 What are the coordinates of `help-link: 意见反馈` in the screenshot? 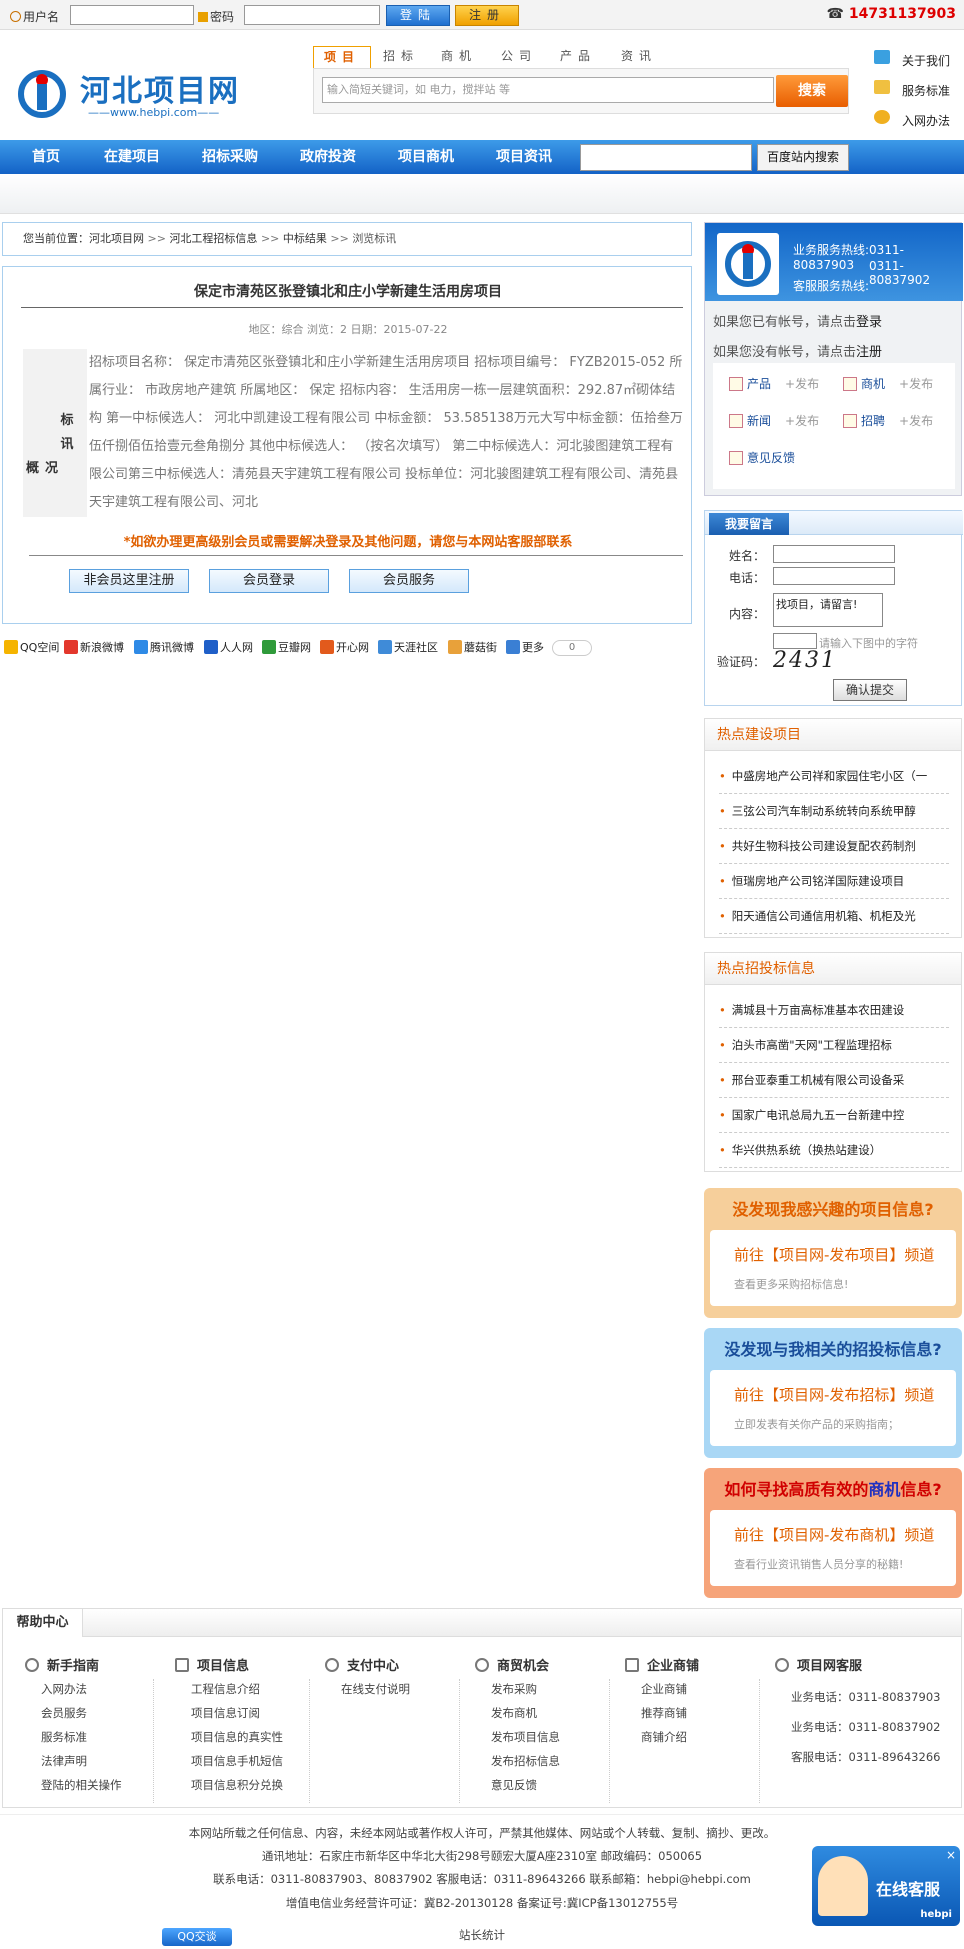 It's located at (550, 1785).